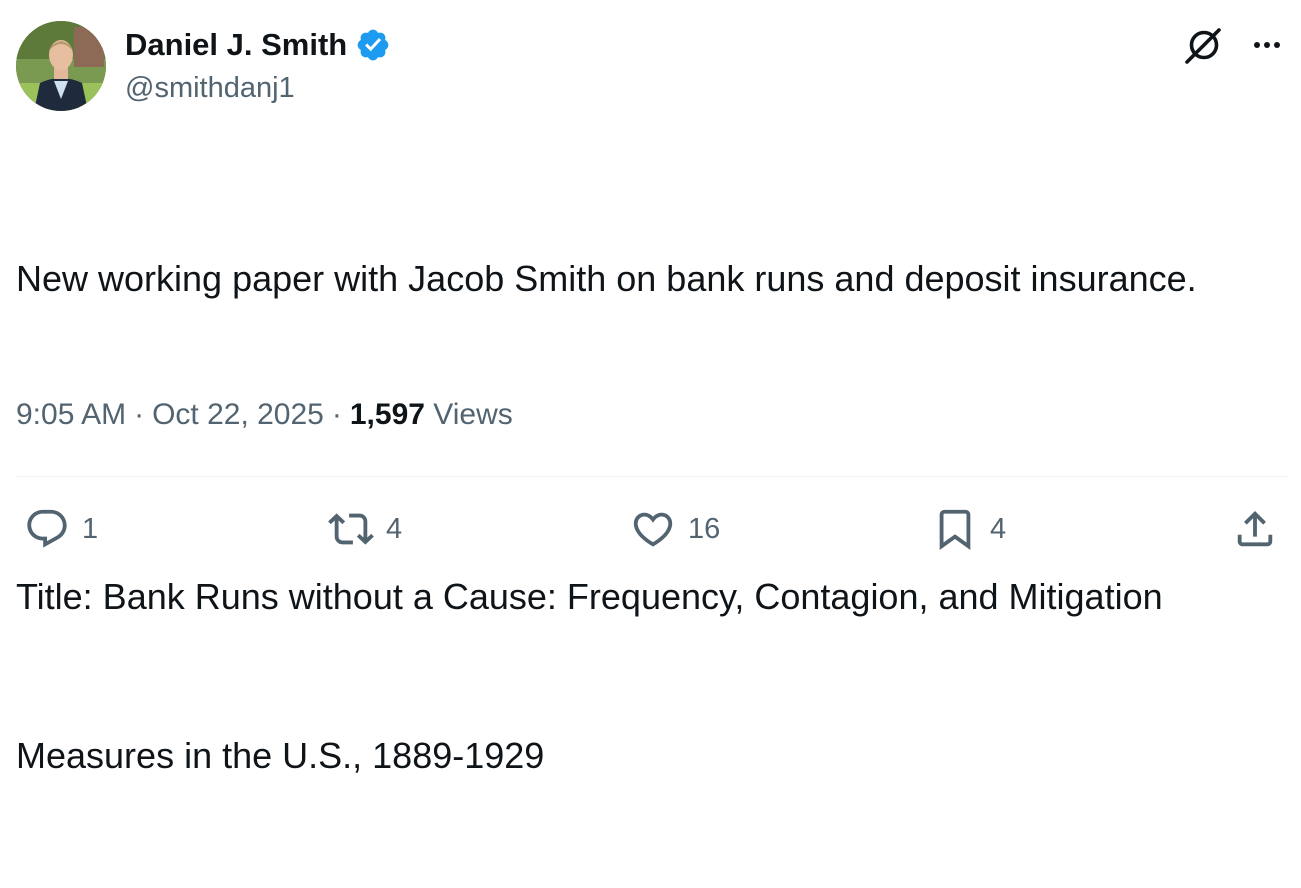  Describe the element at coordinates (71, 414) in the screenshot. I see `tweet-time: 9:05 AM` at that location.